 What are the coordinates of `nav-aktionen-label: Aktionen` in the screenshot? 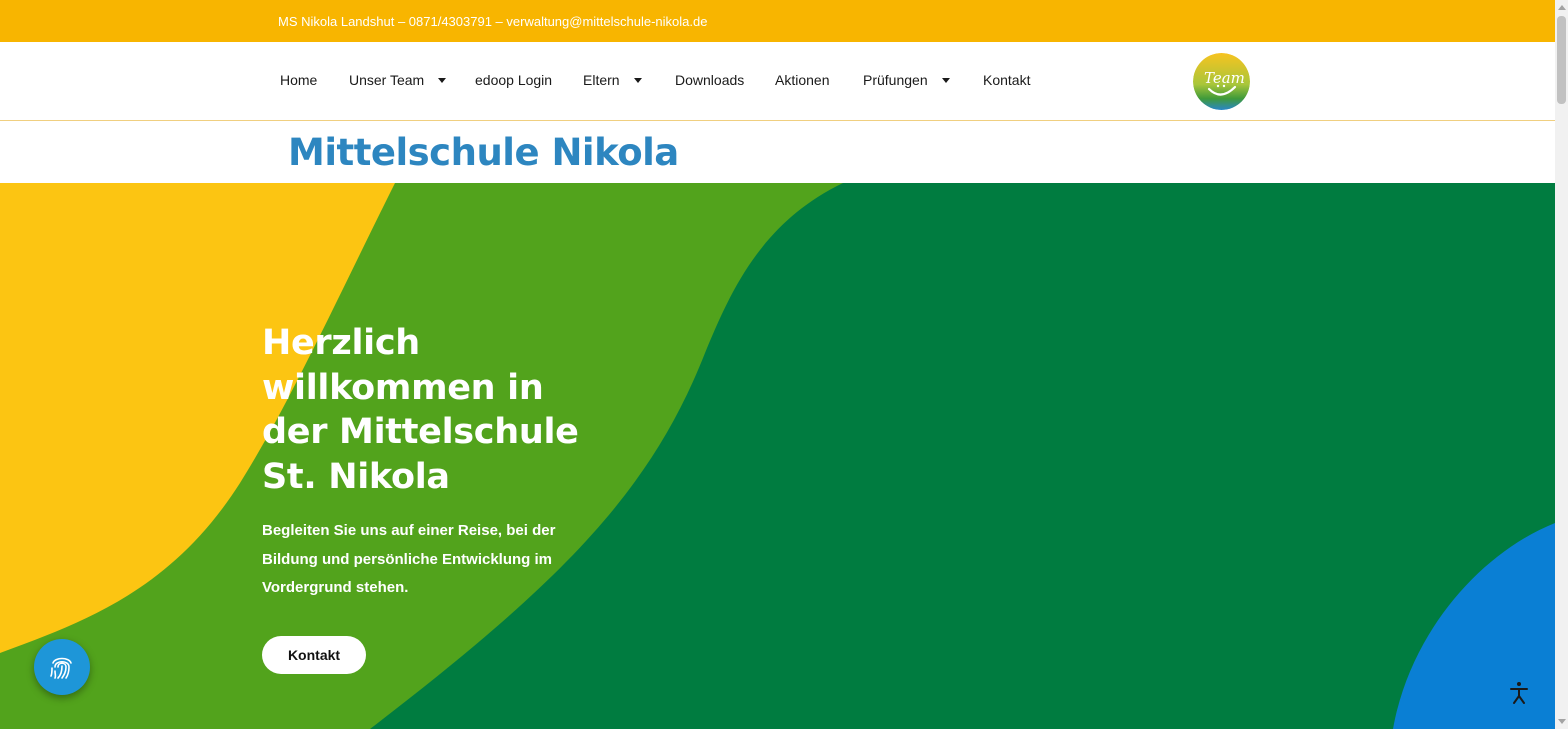 It's located at (802, 80).